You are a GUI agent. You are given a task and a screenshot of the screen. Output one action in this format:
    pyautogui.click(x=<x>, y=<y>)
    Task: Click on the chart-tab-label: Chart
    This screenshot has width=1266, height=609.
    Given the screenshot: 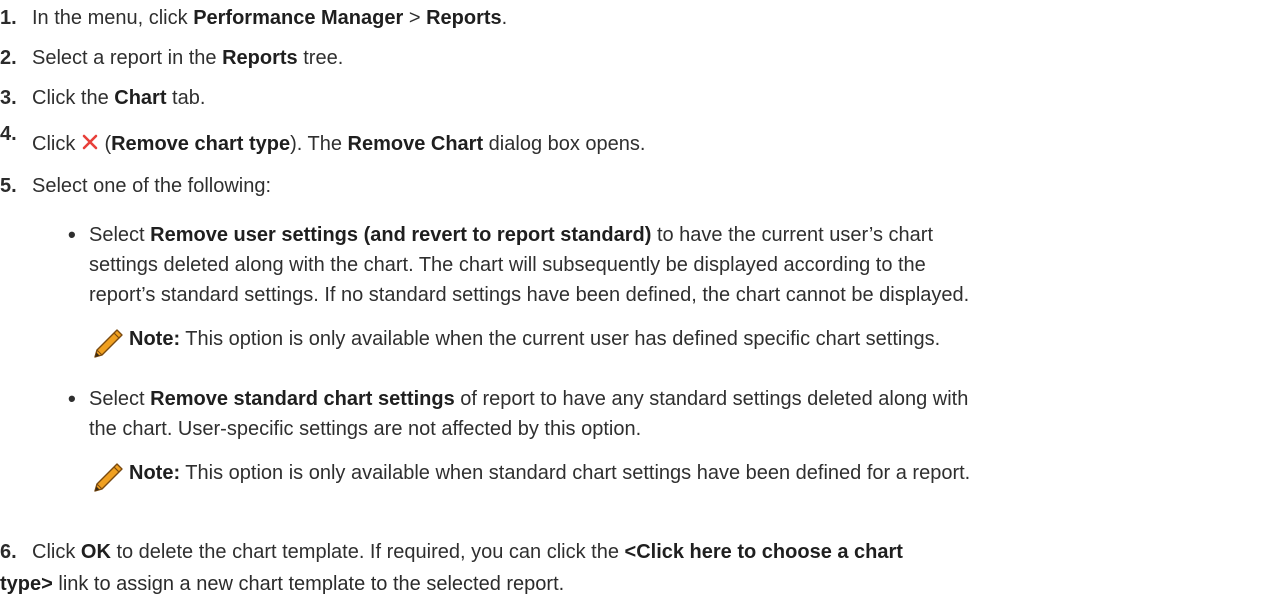 What is the action you would take?
    pyautogui.click(x=140, y=98)
    